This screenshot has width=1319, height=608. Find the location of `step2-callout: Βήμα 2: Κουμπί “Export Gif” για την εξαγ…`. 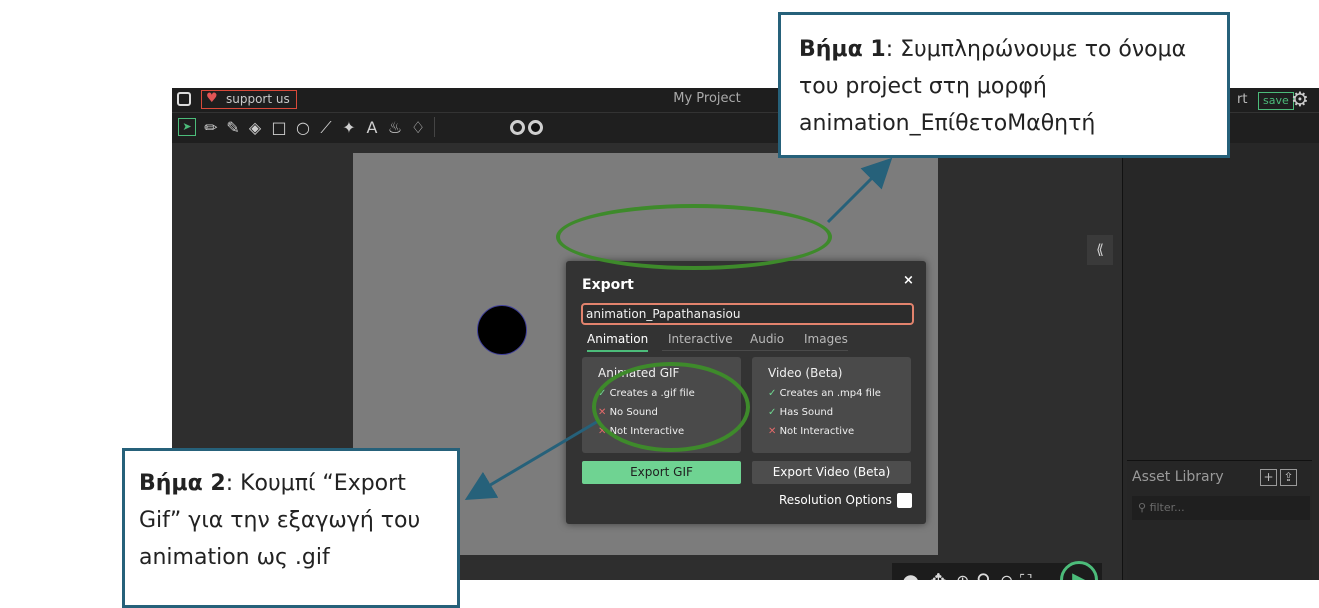

step2-callout: Βήμα 2: Κουμπί “Export Gif” για την εξαγ… is located at coordinates (291, 528).